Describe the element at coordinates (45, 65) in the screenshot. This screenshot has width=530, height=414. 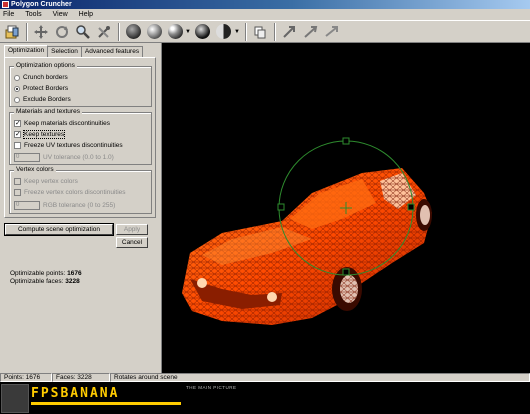
I see `group-title: Optimization options` at that location.